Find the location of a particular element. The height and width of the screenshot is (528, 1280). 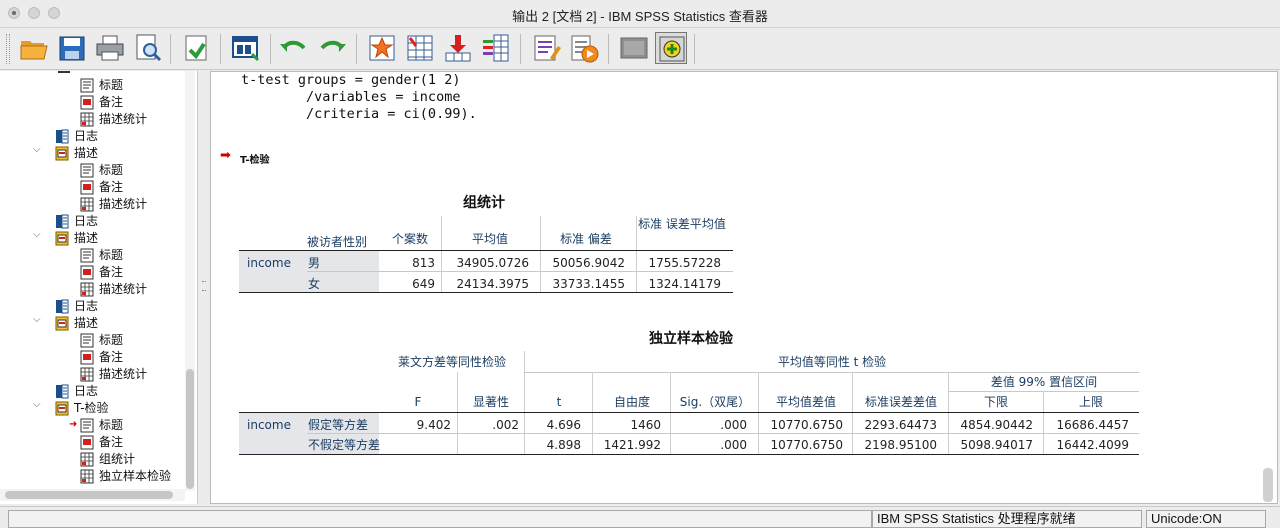

outline-vertical-scrollbar is located at coordinates (190, 281).